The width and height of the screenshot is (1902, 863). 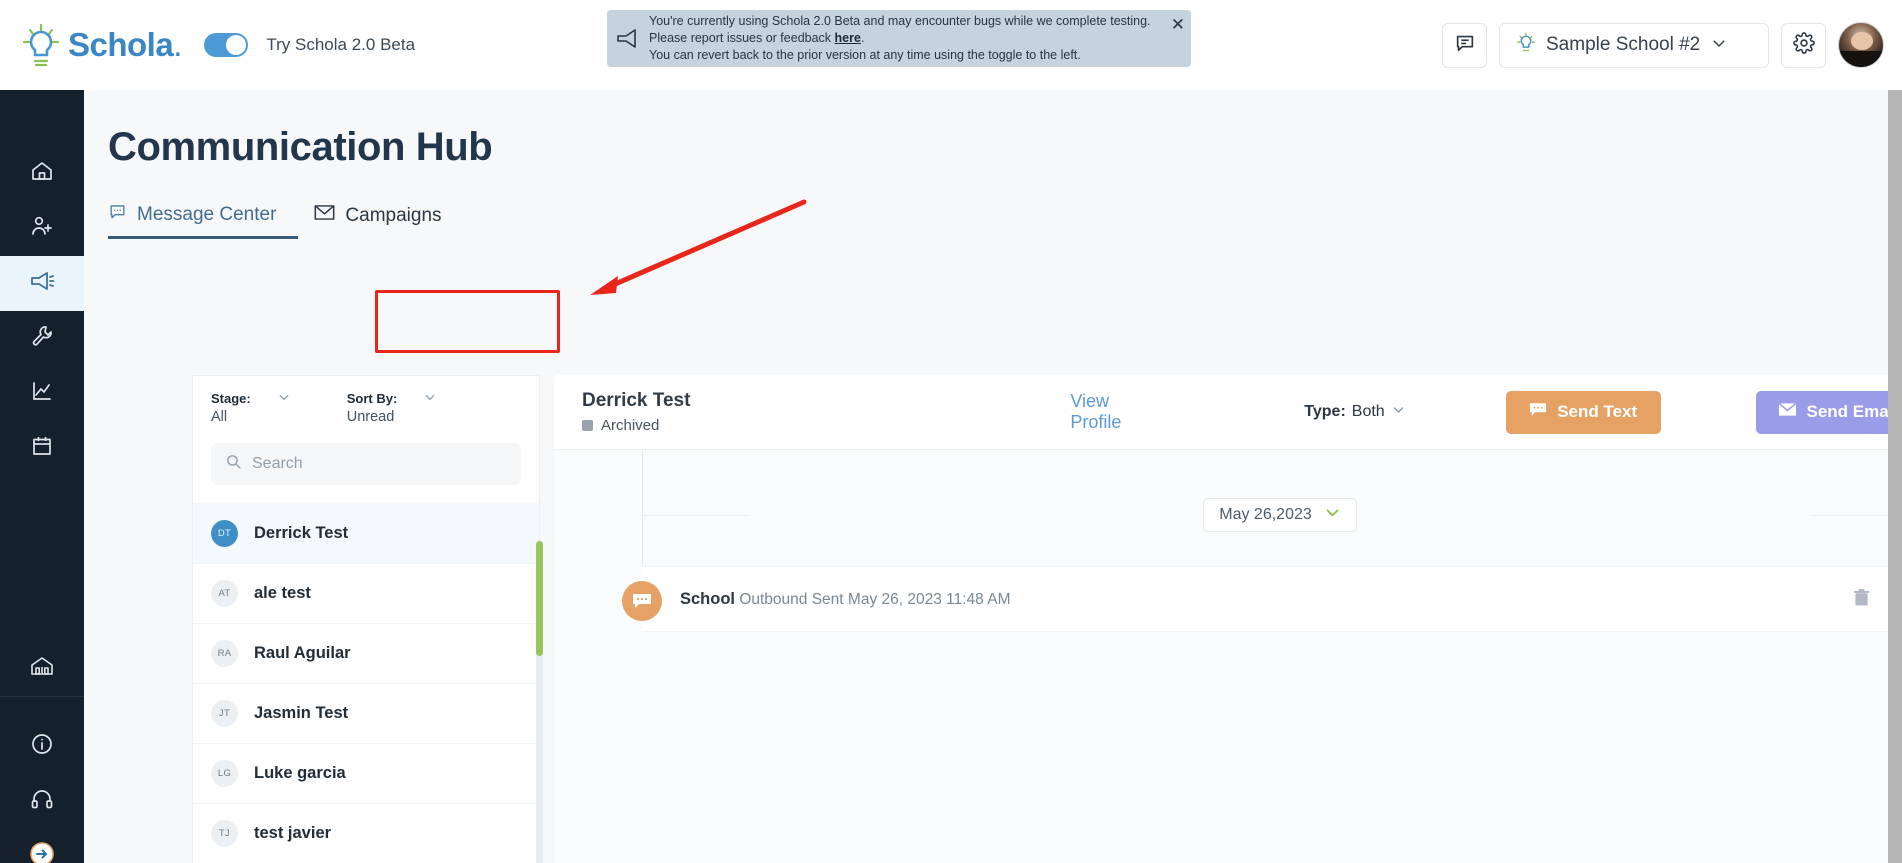 I want to click on search-box, so click(x=366, y=464).